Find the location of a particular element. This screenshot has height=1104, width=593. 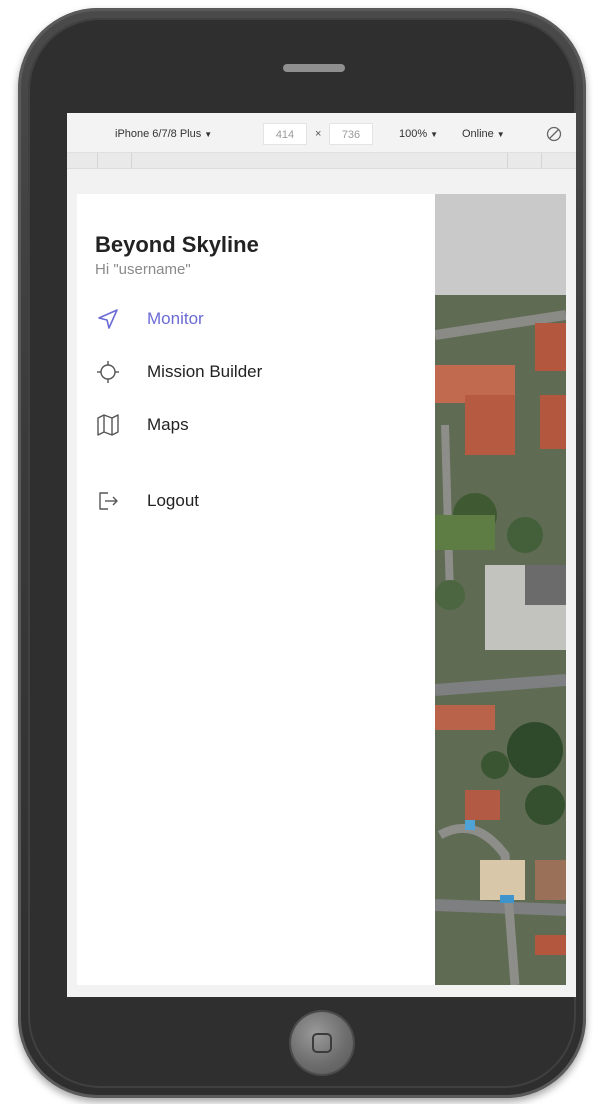

speaker-grille is located at coordinates (314, 68).